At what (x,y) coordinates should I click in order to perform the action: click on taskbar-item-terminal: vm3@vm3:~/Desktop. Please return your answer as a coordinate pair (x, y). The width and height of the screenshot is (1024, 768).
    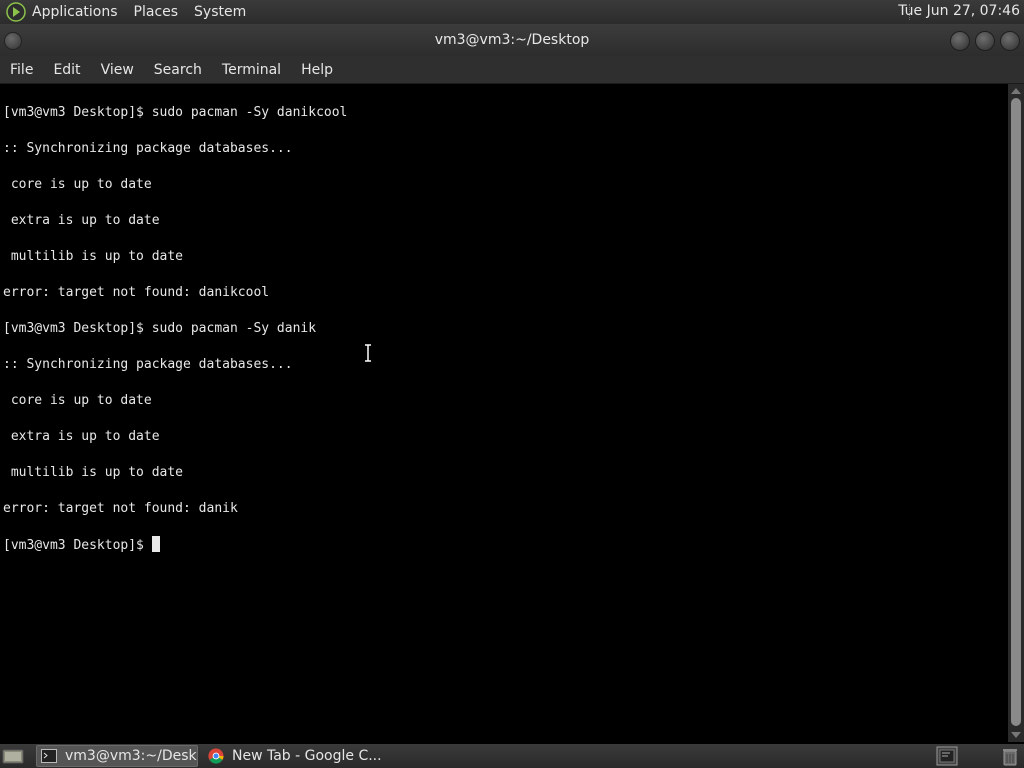
    Looking at the image, I should click on (117, 756).